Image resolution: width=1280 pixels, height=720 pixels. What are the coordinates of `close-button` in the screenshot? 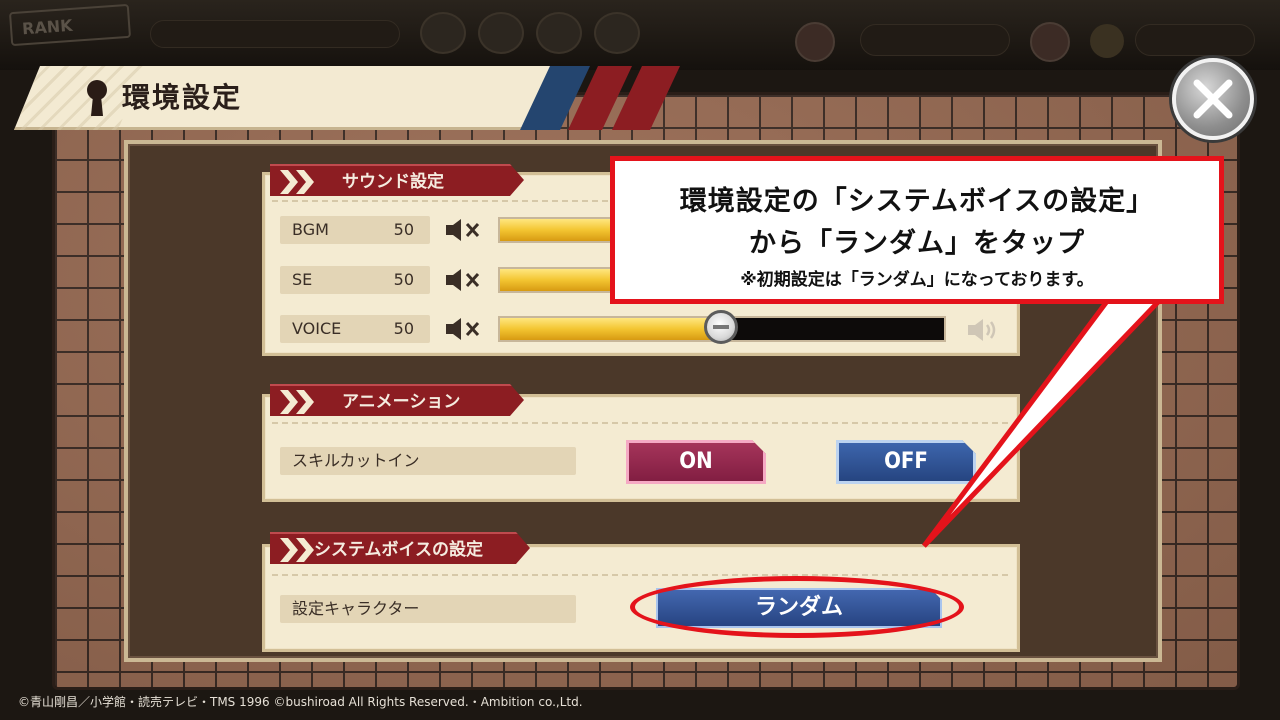 It's located at (1213, 99).